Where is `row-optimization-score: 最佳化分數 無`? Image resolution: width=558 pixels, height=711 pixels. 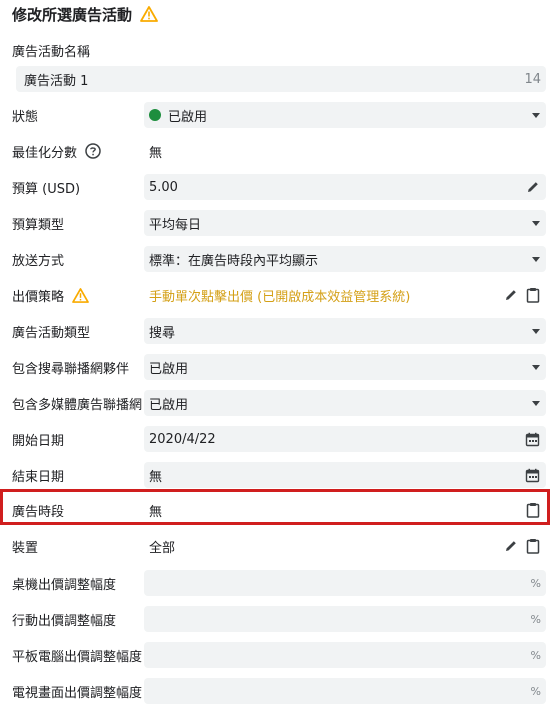 row-optimization-score: 最佳化分數 無 is located at coordinates (279, 151).